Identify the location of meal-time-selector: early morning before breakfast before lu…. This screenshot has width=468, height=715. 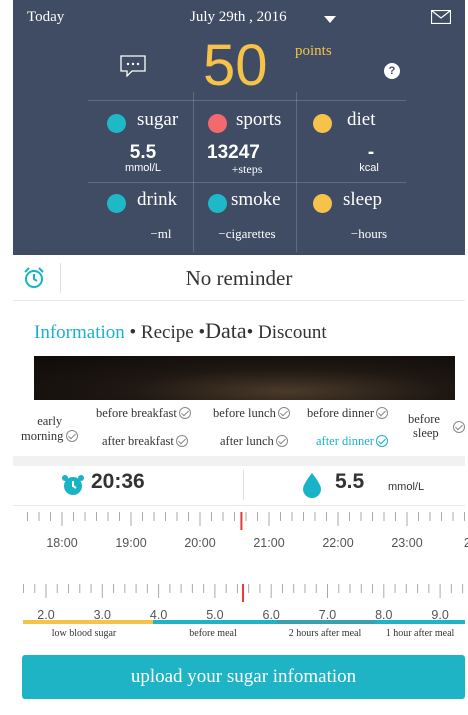
(239, 428).